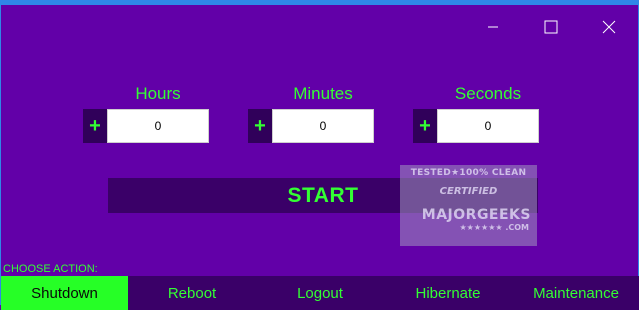 The height and width of the screenshot is (310, 639). I want to click on seconds-group: Seconds +, so click(476, 113).